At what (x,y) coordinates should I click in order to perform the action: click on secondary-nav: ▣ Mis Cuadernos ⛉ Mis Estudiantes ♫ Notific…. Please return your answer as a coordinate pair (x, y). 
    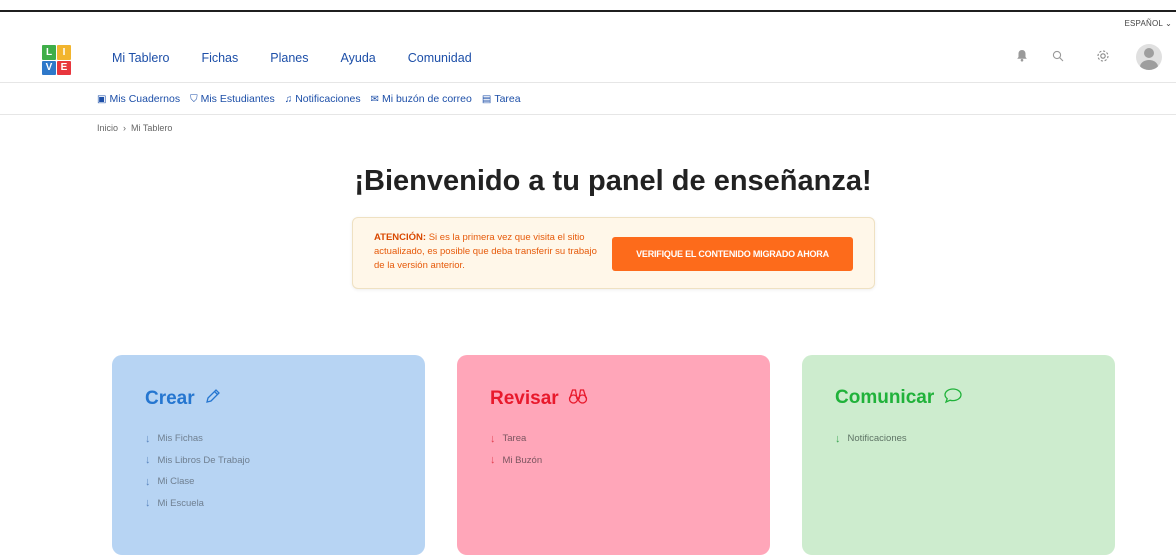
    Looking at the image, I should click on (314, 99).